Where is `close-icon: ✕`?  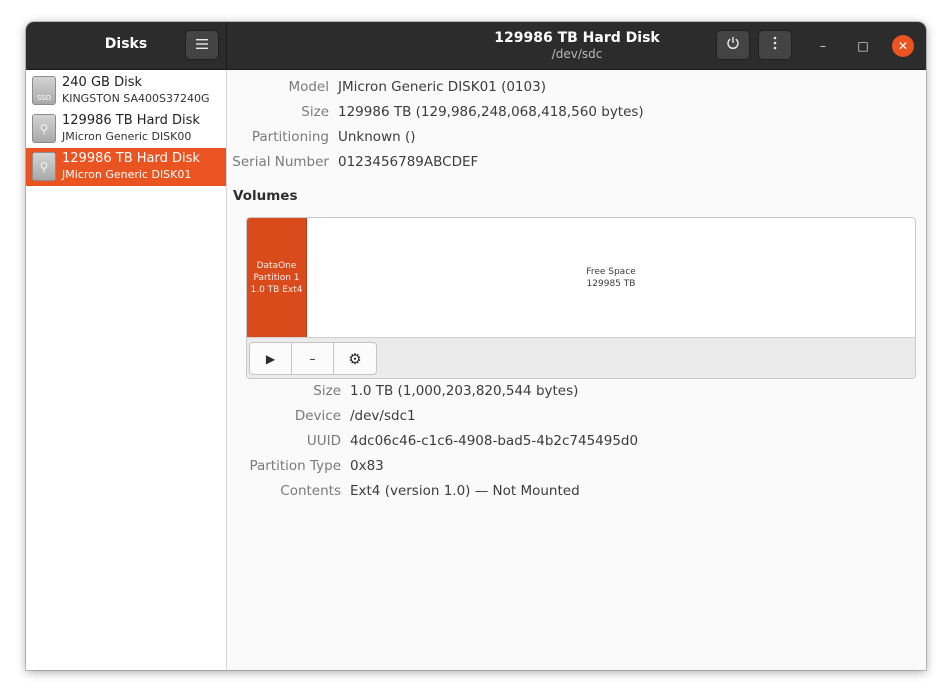
close-icon: ✕ is located at coordinates (903, 46).